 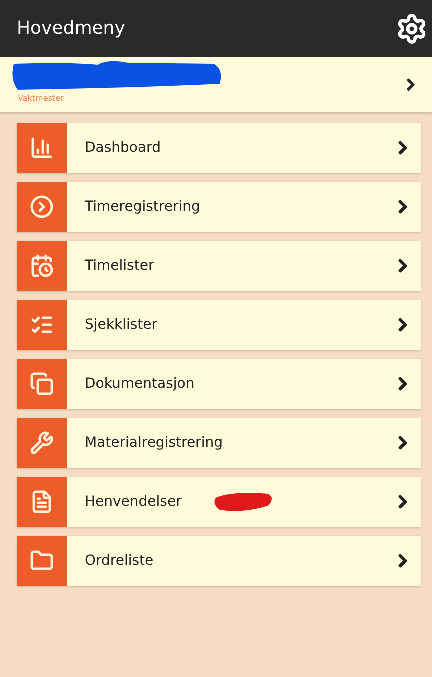 I want to click on copies-icon, so click(x=42, y=384).